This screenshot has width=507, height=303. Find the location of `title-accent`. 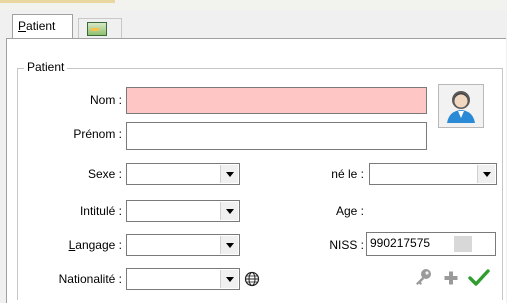

title-accent is located at coordinates (57, 1).